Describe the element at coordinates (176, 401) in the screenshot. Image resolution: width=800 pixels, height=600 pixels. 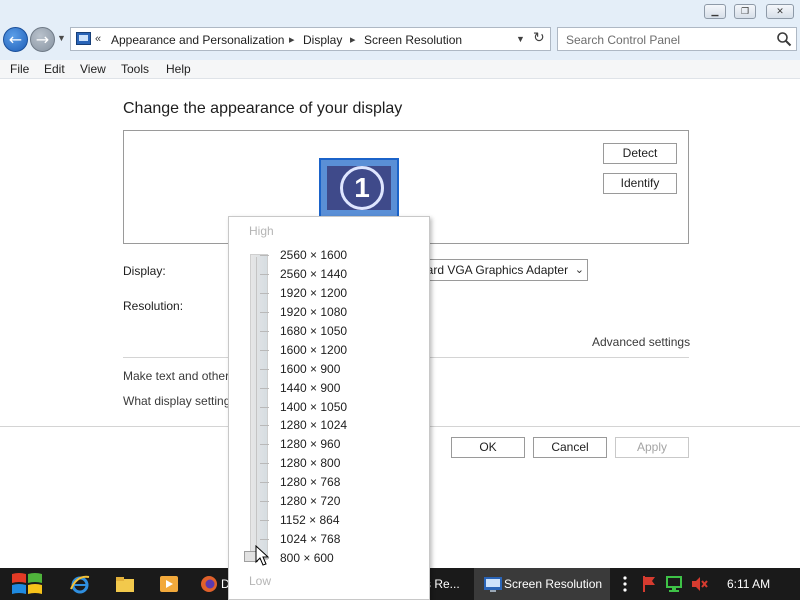
I see `display-settings-link: What display setting` at that location.